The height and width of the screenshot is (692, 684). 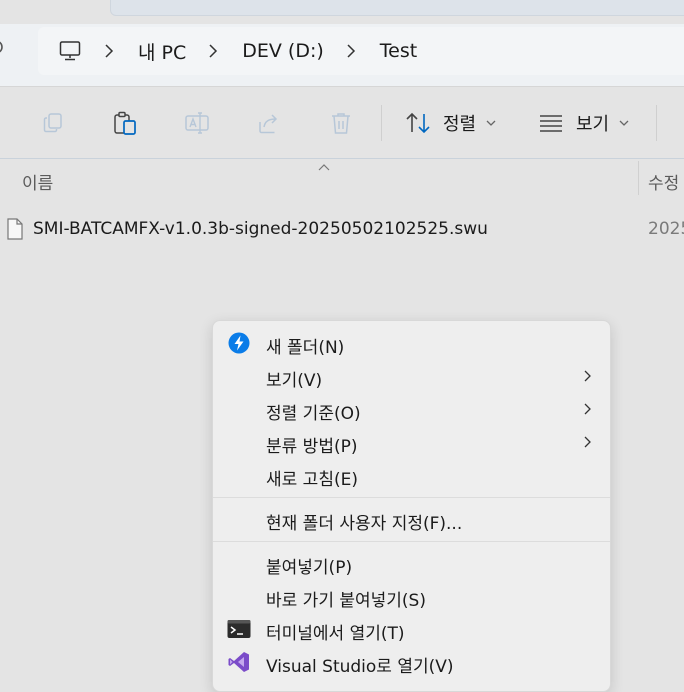 What do you see at coordinates (663, 181) in the screenshot?
I see `column-modified: 수정` at bounding box center [663, 181].